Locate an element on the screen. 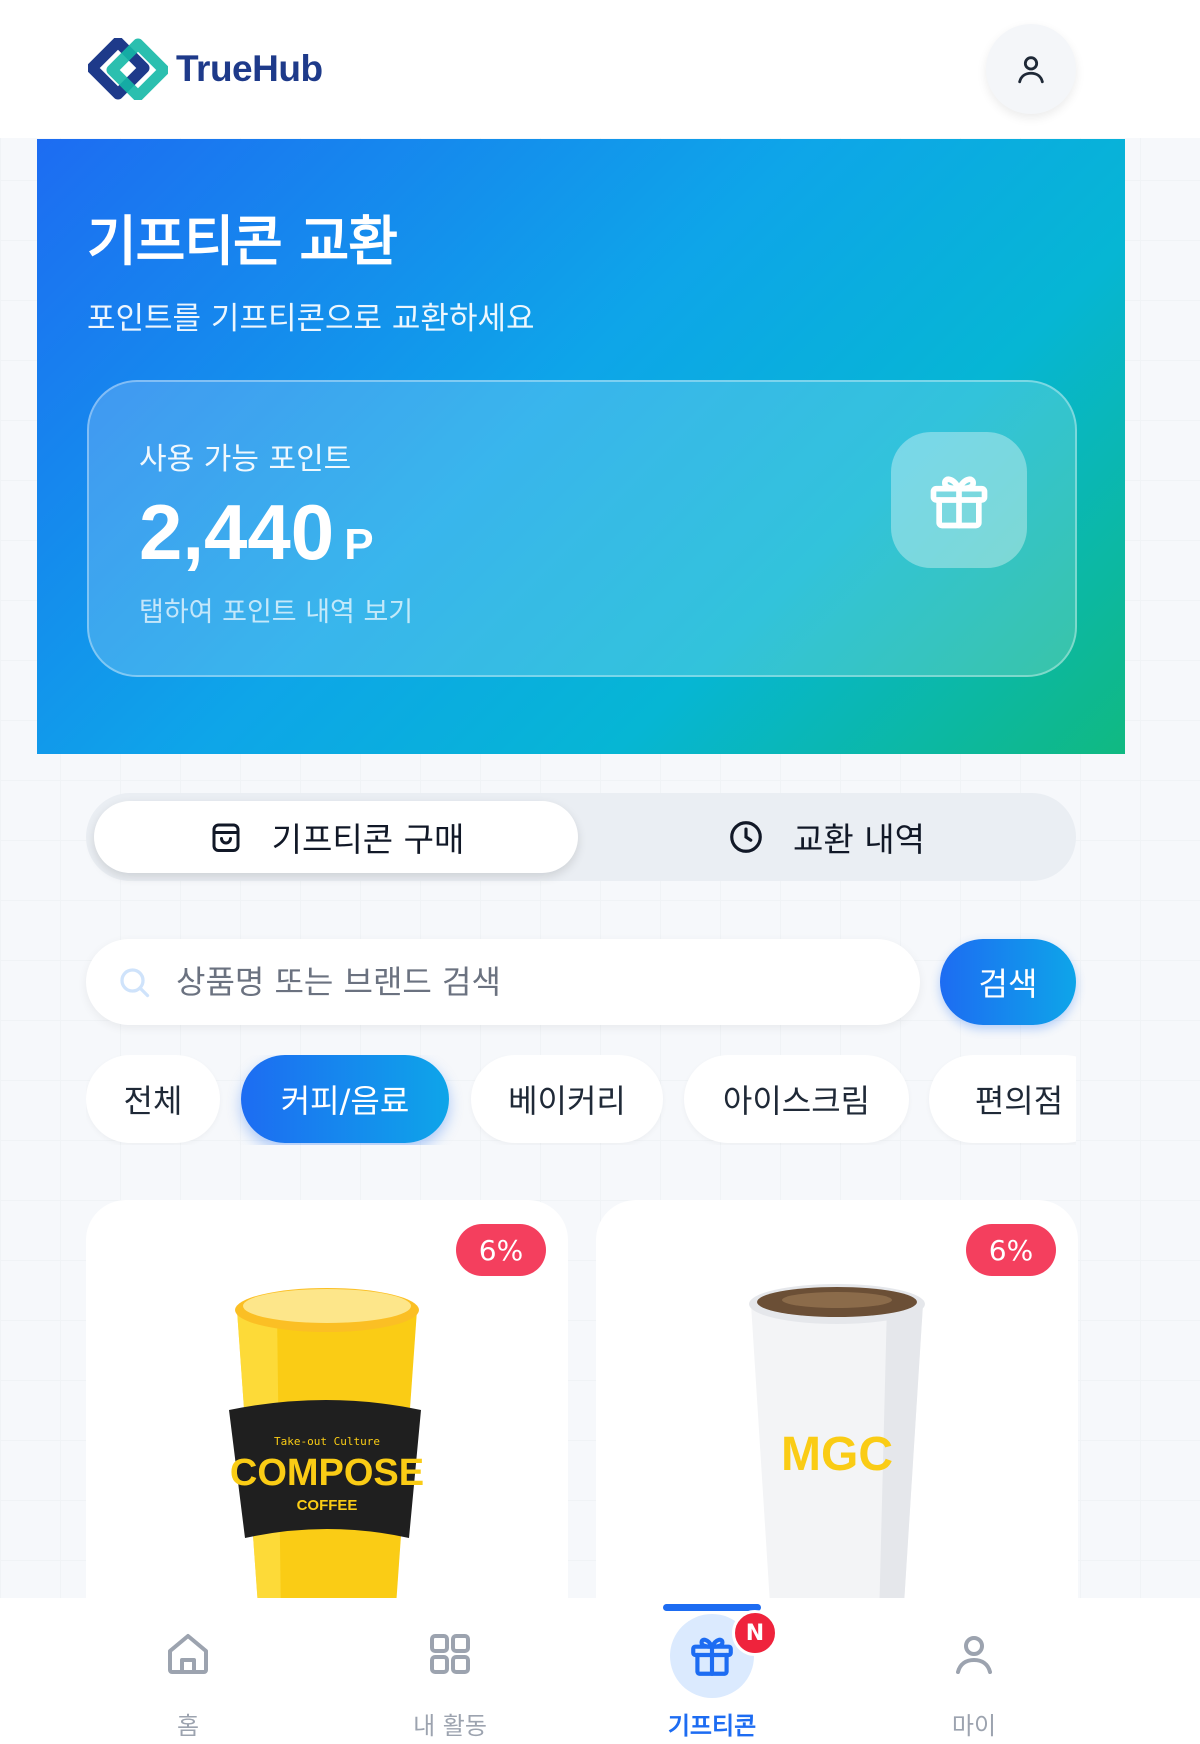 The height and width of the screenshot is (1744, 1200). segment-tabs: 기프티콘 구매 교환 내역 is located at coordinates (581, 837).